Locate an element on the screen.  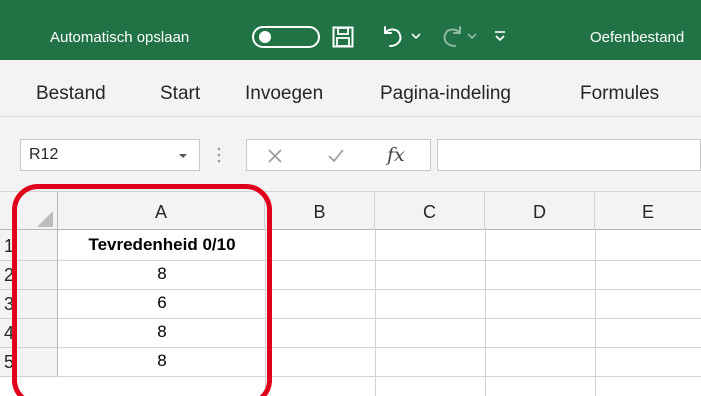
undo-dropdown-icon is located at coordinates (416, 36).